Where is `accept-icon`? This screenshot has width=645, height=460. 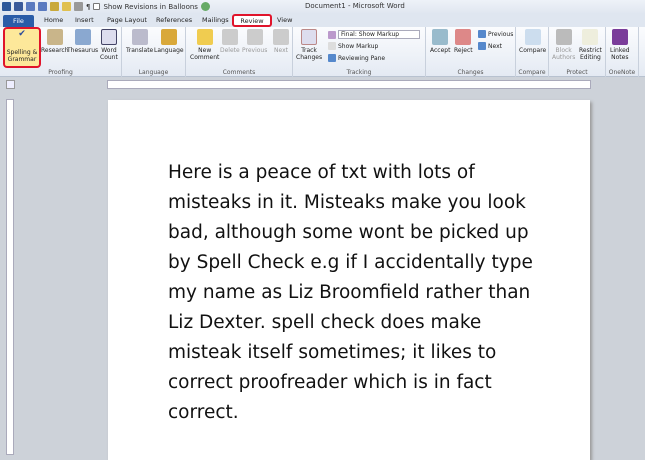
accept-icon is located at coordinates (440, 37).